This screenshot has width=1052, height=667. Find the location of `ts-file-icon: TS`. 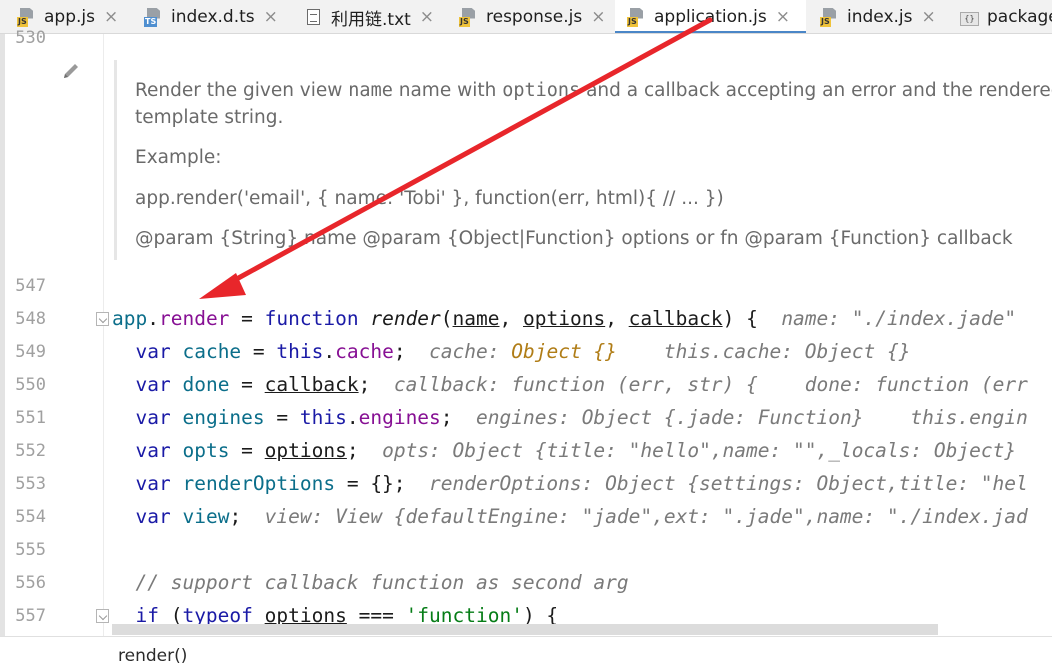

ts-file-icon: TS is located at coordinates (153, 17).